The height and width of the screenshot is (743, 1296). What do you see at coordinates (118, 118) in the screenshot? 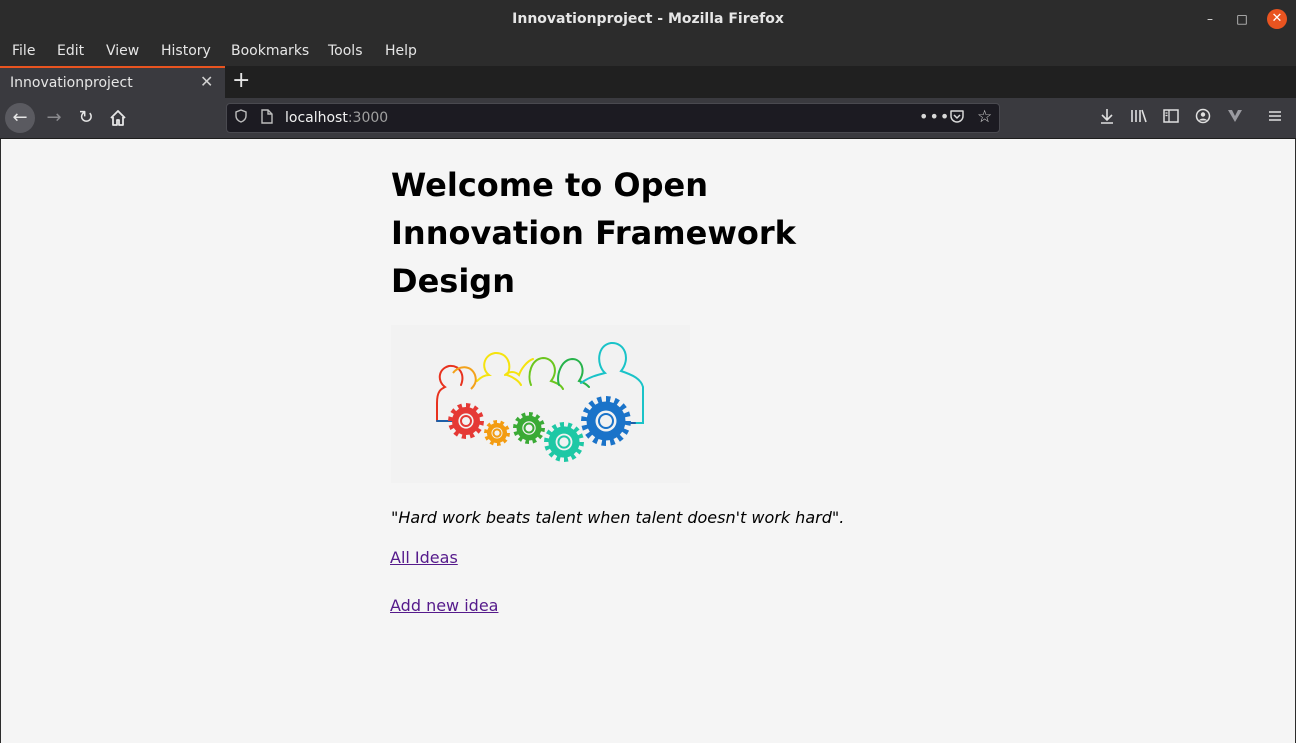
I see `home-icon` at bounding box center [118, 118].